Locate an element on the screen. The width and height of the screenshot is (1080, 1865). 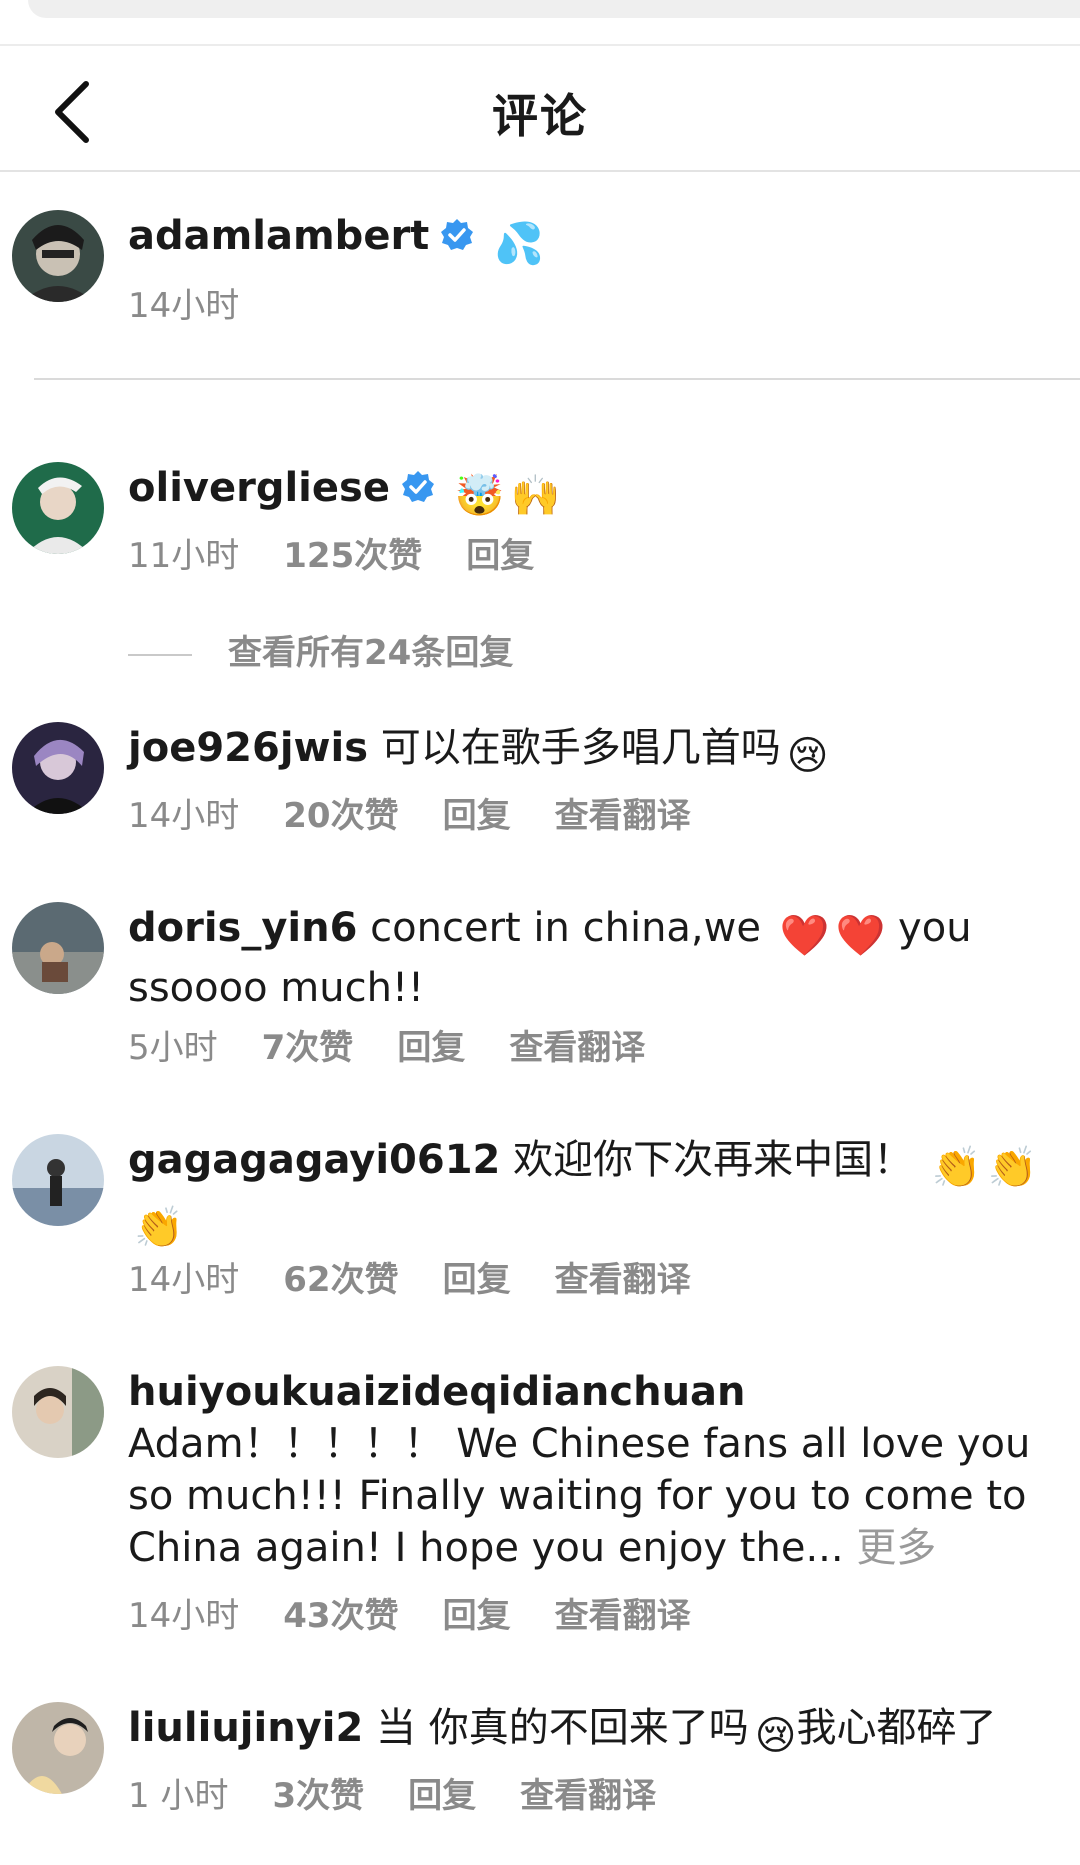
username: olivergliese is located at coordinates (259, 488).